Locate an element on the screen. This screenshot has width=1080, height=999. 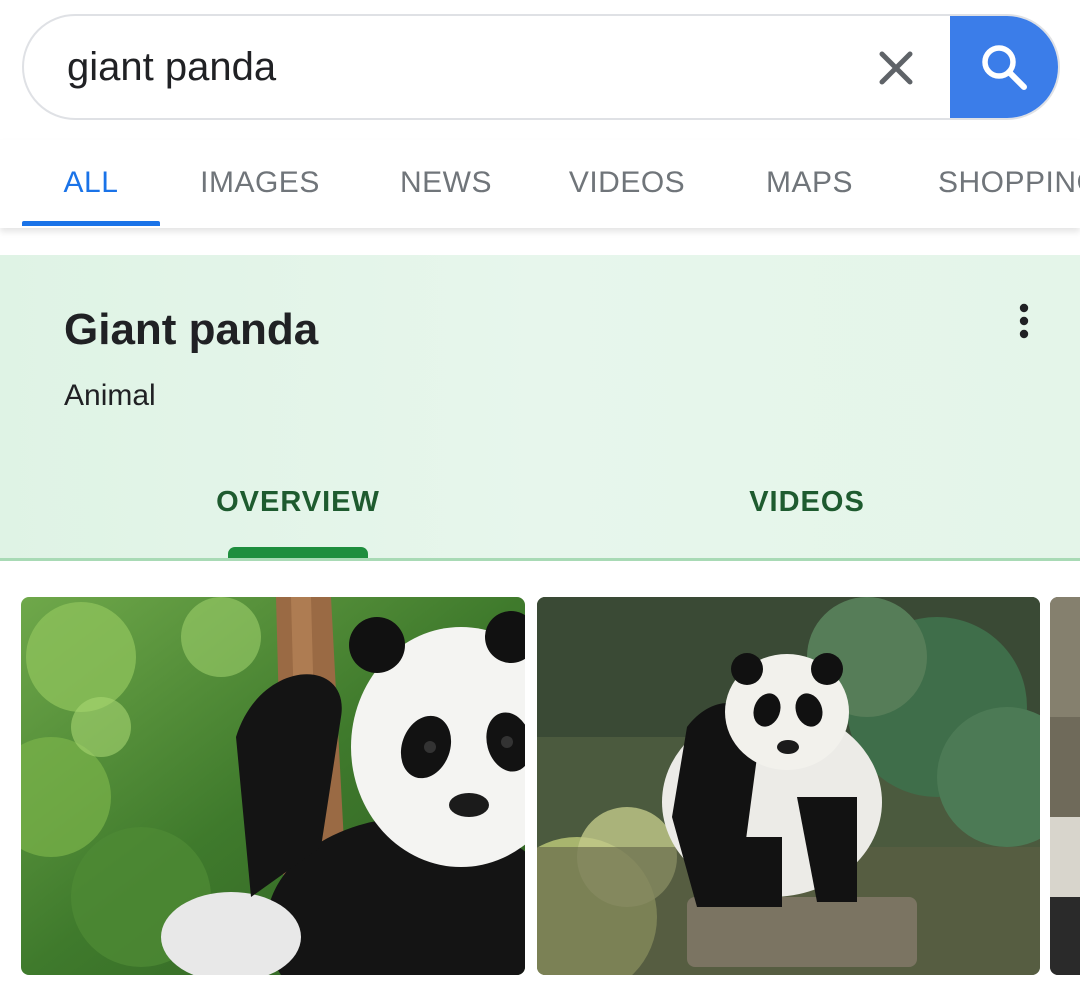
tab-shopping-label: SHOPPING is located at coordinates (1009, 182).